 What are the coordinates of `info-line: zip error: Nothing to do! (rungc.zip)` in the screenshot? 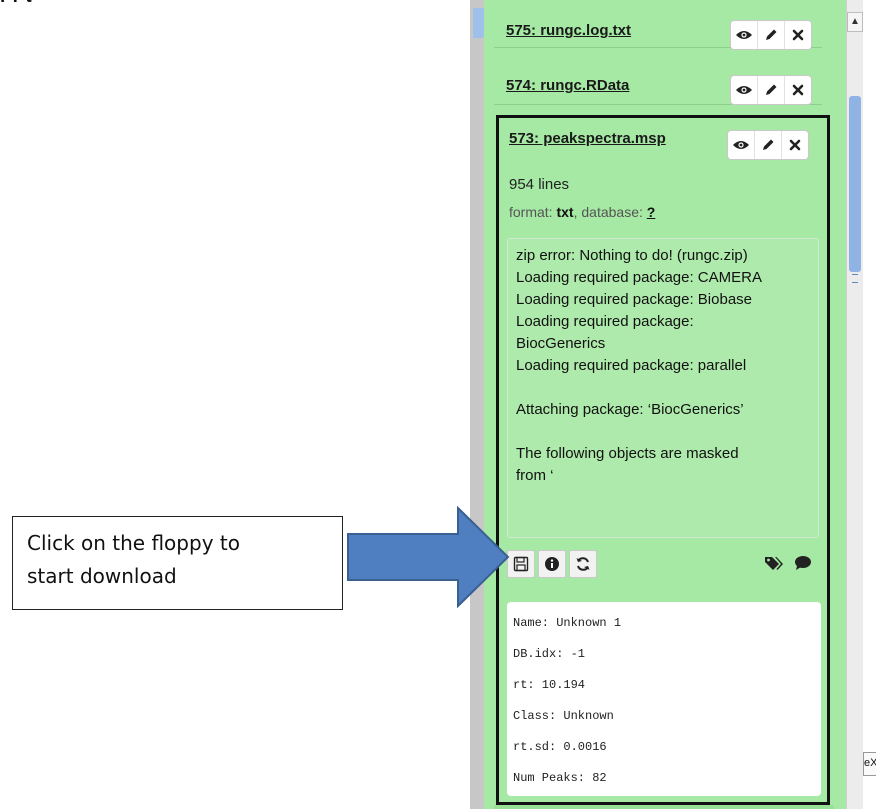 It's located at (632, 255).